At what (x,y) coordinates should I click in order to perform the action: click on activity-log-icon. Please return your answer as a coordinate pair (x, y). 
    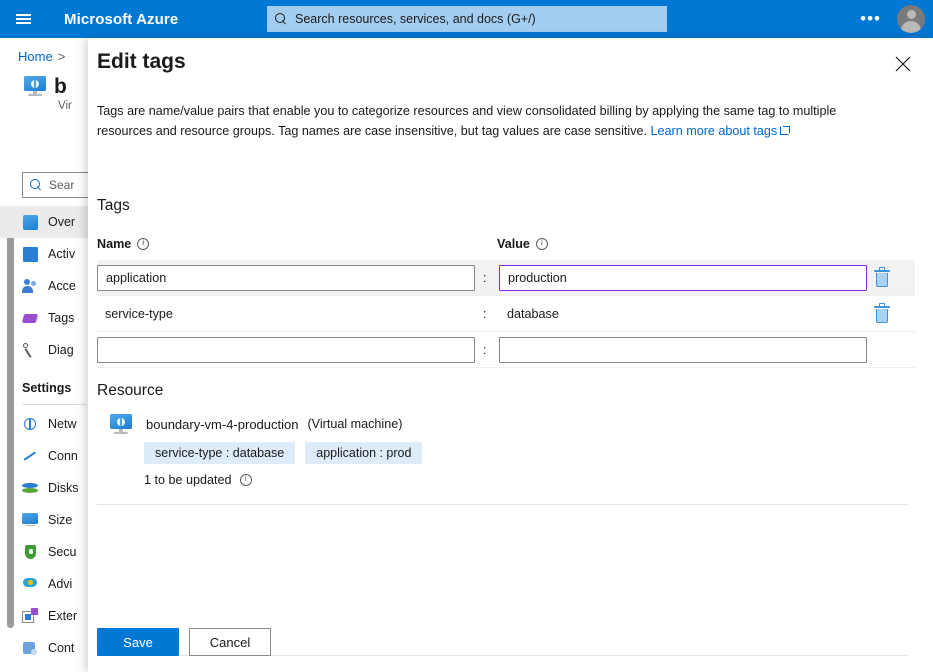
    Looking at the image, I should click on (30, 254).